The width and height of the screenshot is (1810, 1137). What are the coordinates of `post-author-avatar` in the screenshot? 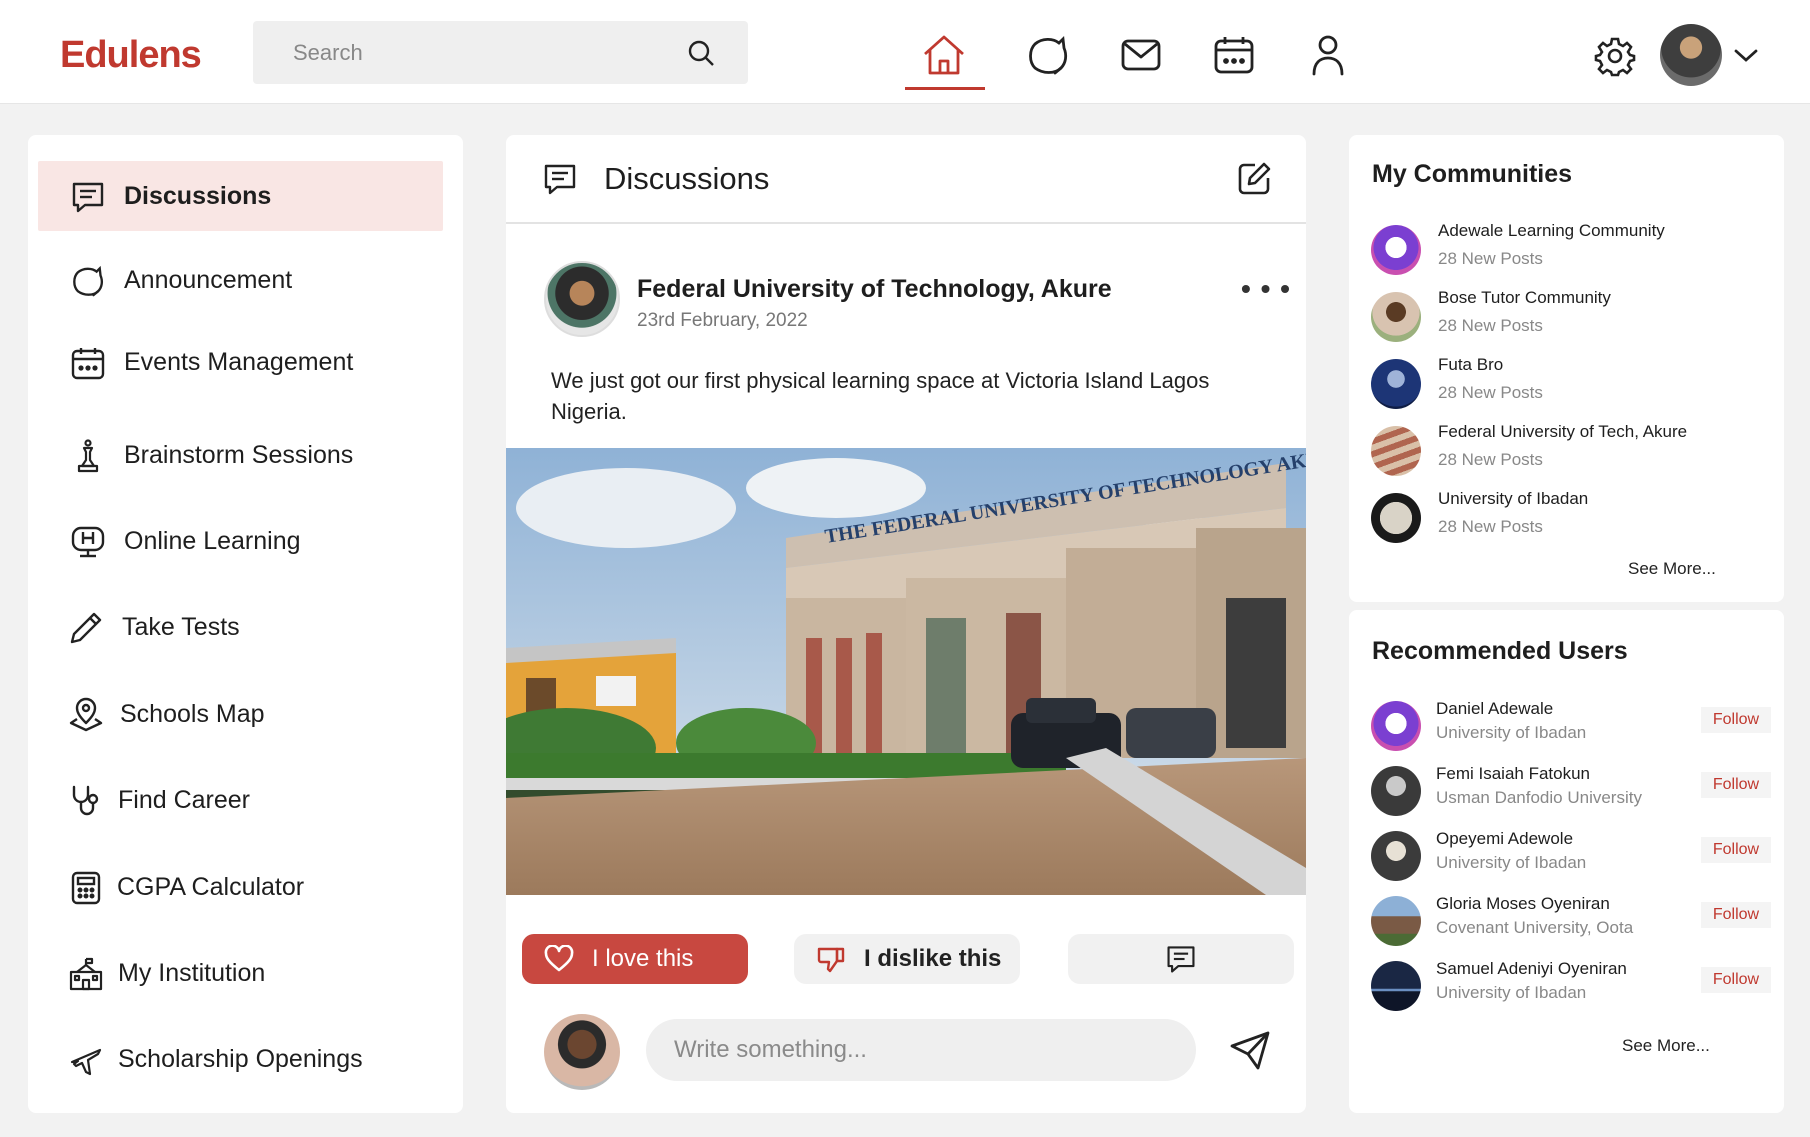 It's located at (582, 299).